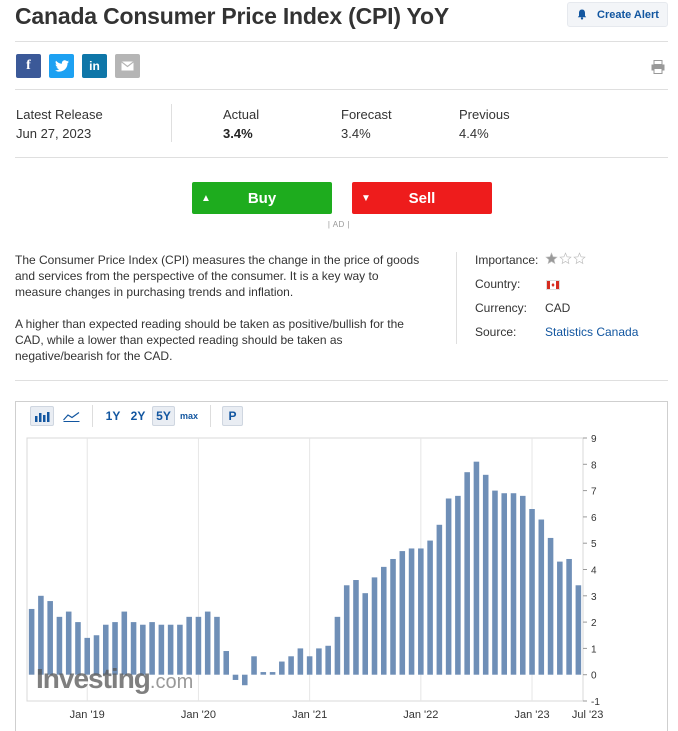 Image resolution: width=678 pixels, height=731 pixels. What do you see at coordinates (232, 16) in the screenshot?
I see `page-title: Canada Consumer Price Index (CPI) YoY` at bounding box center [232, 16].